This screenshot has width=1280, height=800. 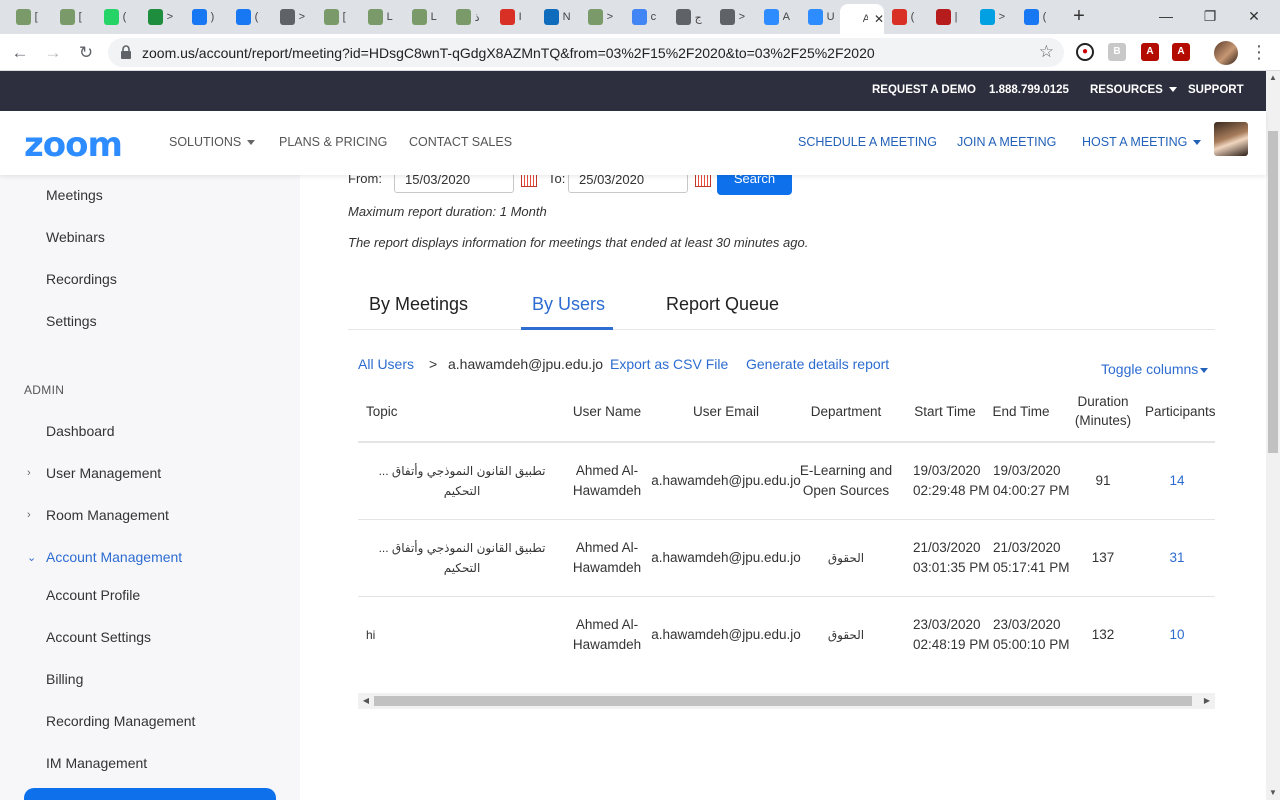 What do you see at coordinates (1180, 411) in the screenshot?
I see `column-header-participants: Participants` at bounding box center [1180, 411].